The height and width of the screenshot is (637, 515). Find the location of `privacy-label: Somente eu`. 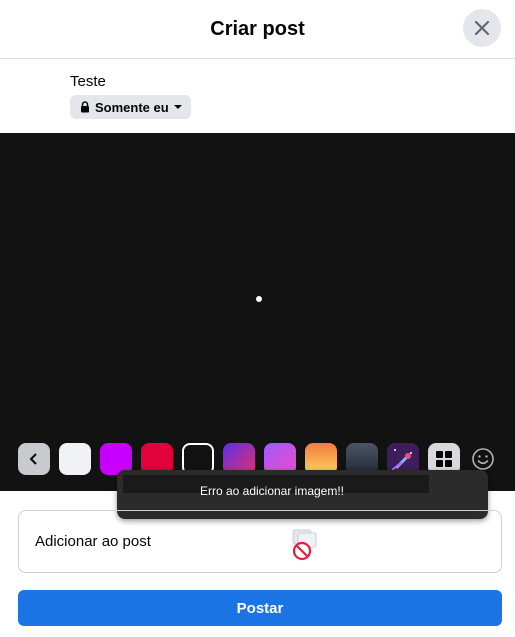

privacy-label: Somente eu is located at coordinates (132, 107).